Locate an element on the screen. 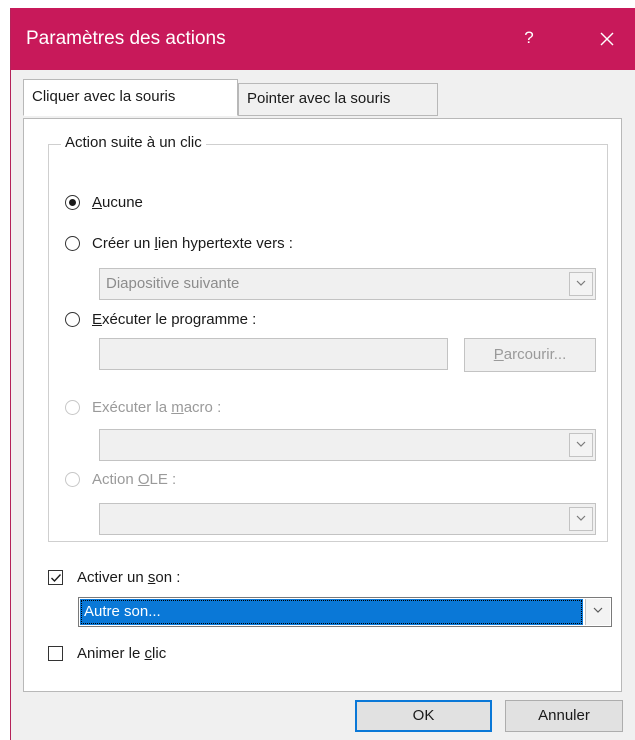 This screenshot has width=635, height=740. radio-none-label: Aucune is located at coordinates (117, 202).